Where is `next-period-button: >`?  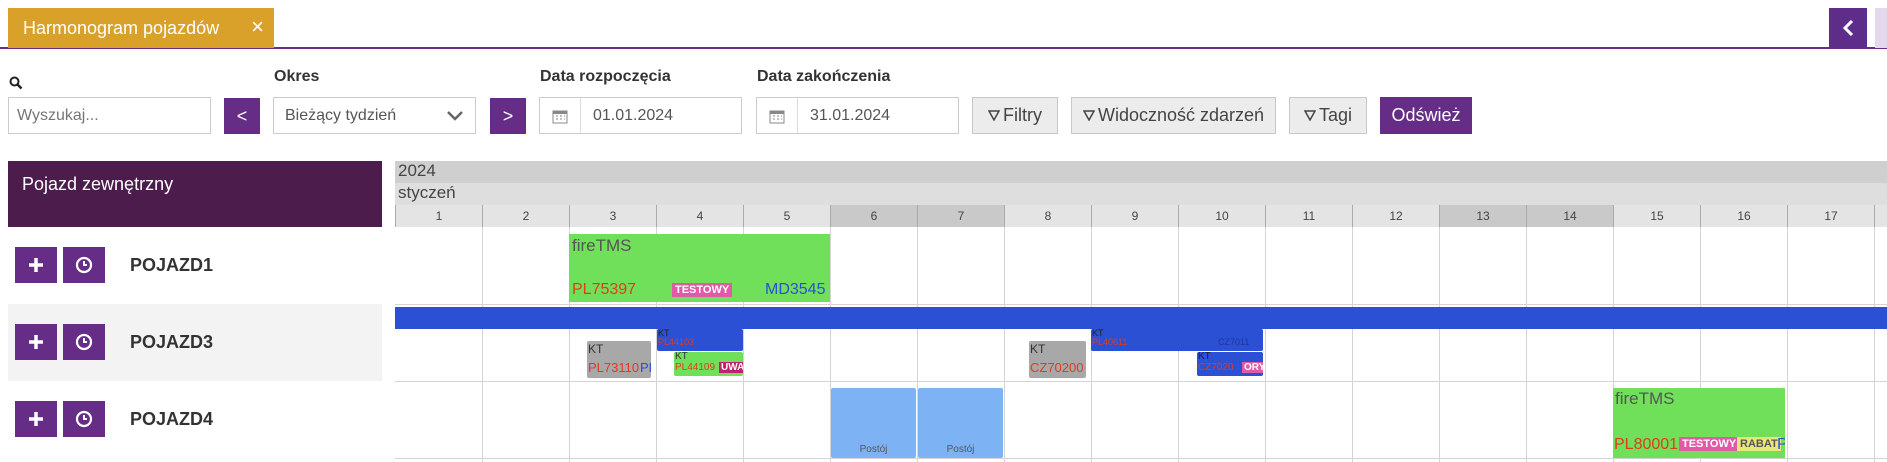 next-period-button: > is located at coordinates (508, 116).